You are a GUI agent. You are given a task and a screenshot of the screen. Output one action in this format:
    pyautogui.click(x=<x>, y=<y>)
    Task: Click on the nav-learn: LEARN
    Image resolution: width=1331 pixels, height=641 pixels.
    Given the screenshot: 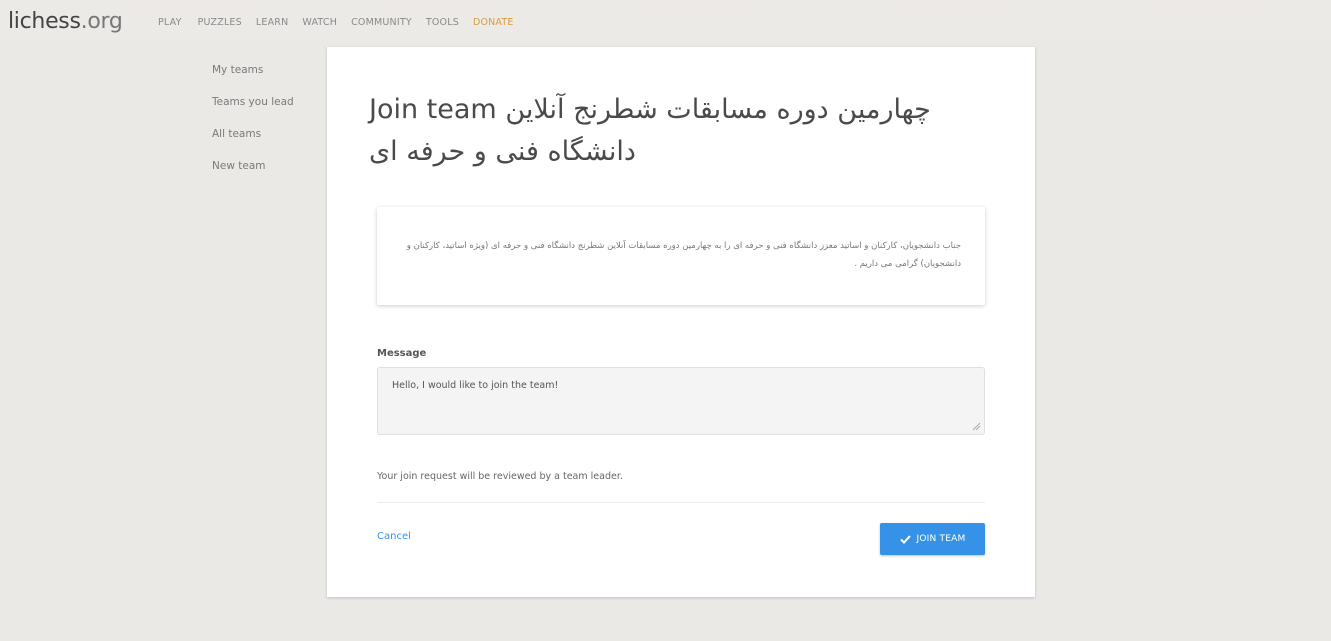 What is the action you would take?
    pyautogui.click(x=272, y=22)
    